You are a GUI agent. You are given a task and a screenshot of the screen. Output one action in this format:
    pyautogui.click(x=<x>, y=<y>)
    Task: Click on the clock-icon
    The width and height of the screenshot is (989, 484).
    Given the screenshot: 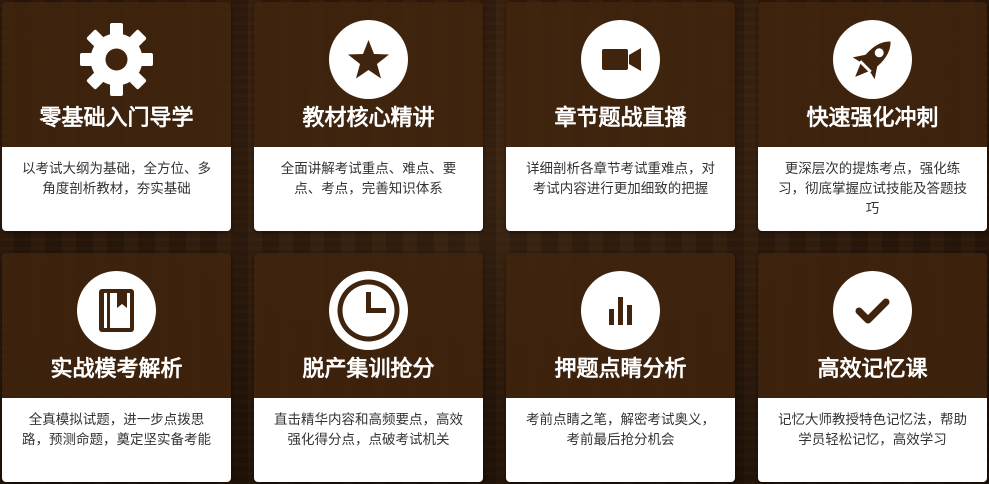 What is the action you would take?
    pyautogui.click(x=368, y=310)
    